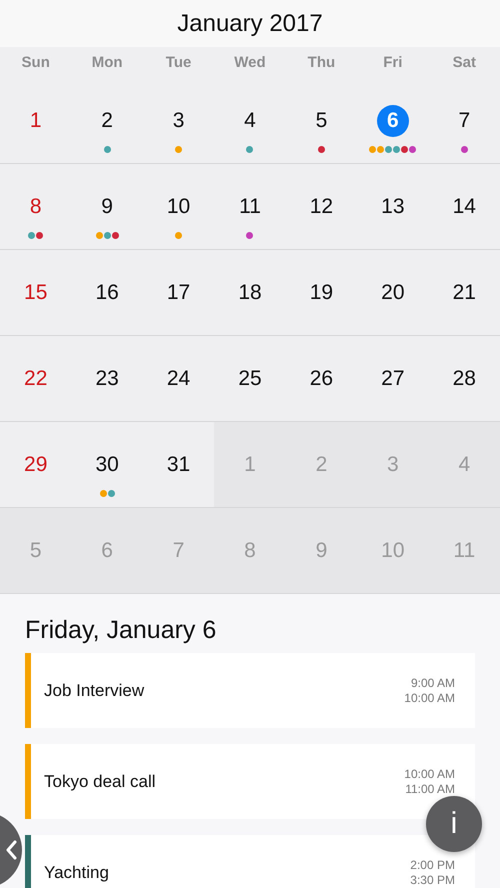 This screenshot has width=500, height=888. What do you see at coordinates (250, 379) in the screenshot?
I see `day-number: 25` at bounding box center [250, 379].